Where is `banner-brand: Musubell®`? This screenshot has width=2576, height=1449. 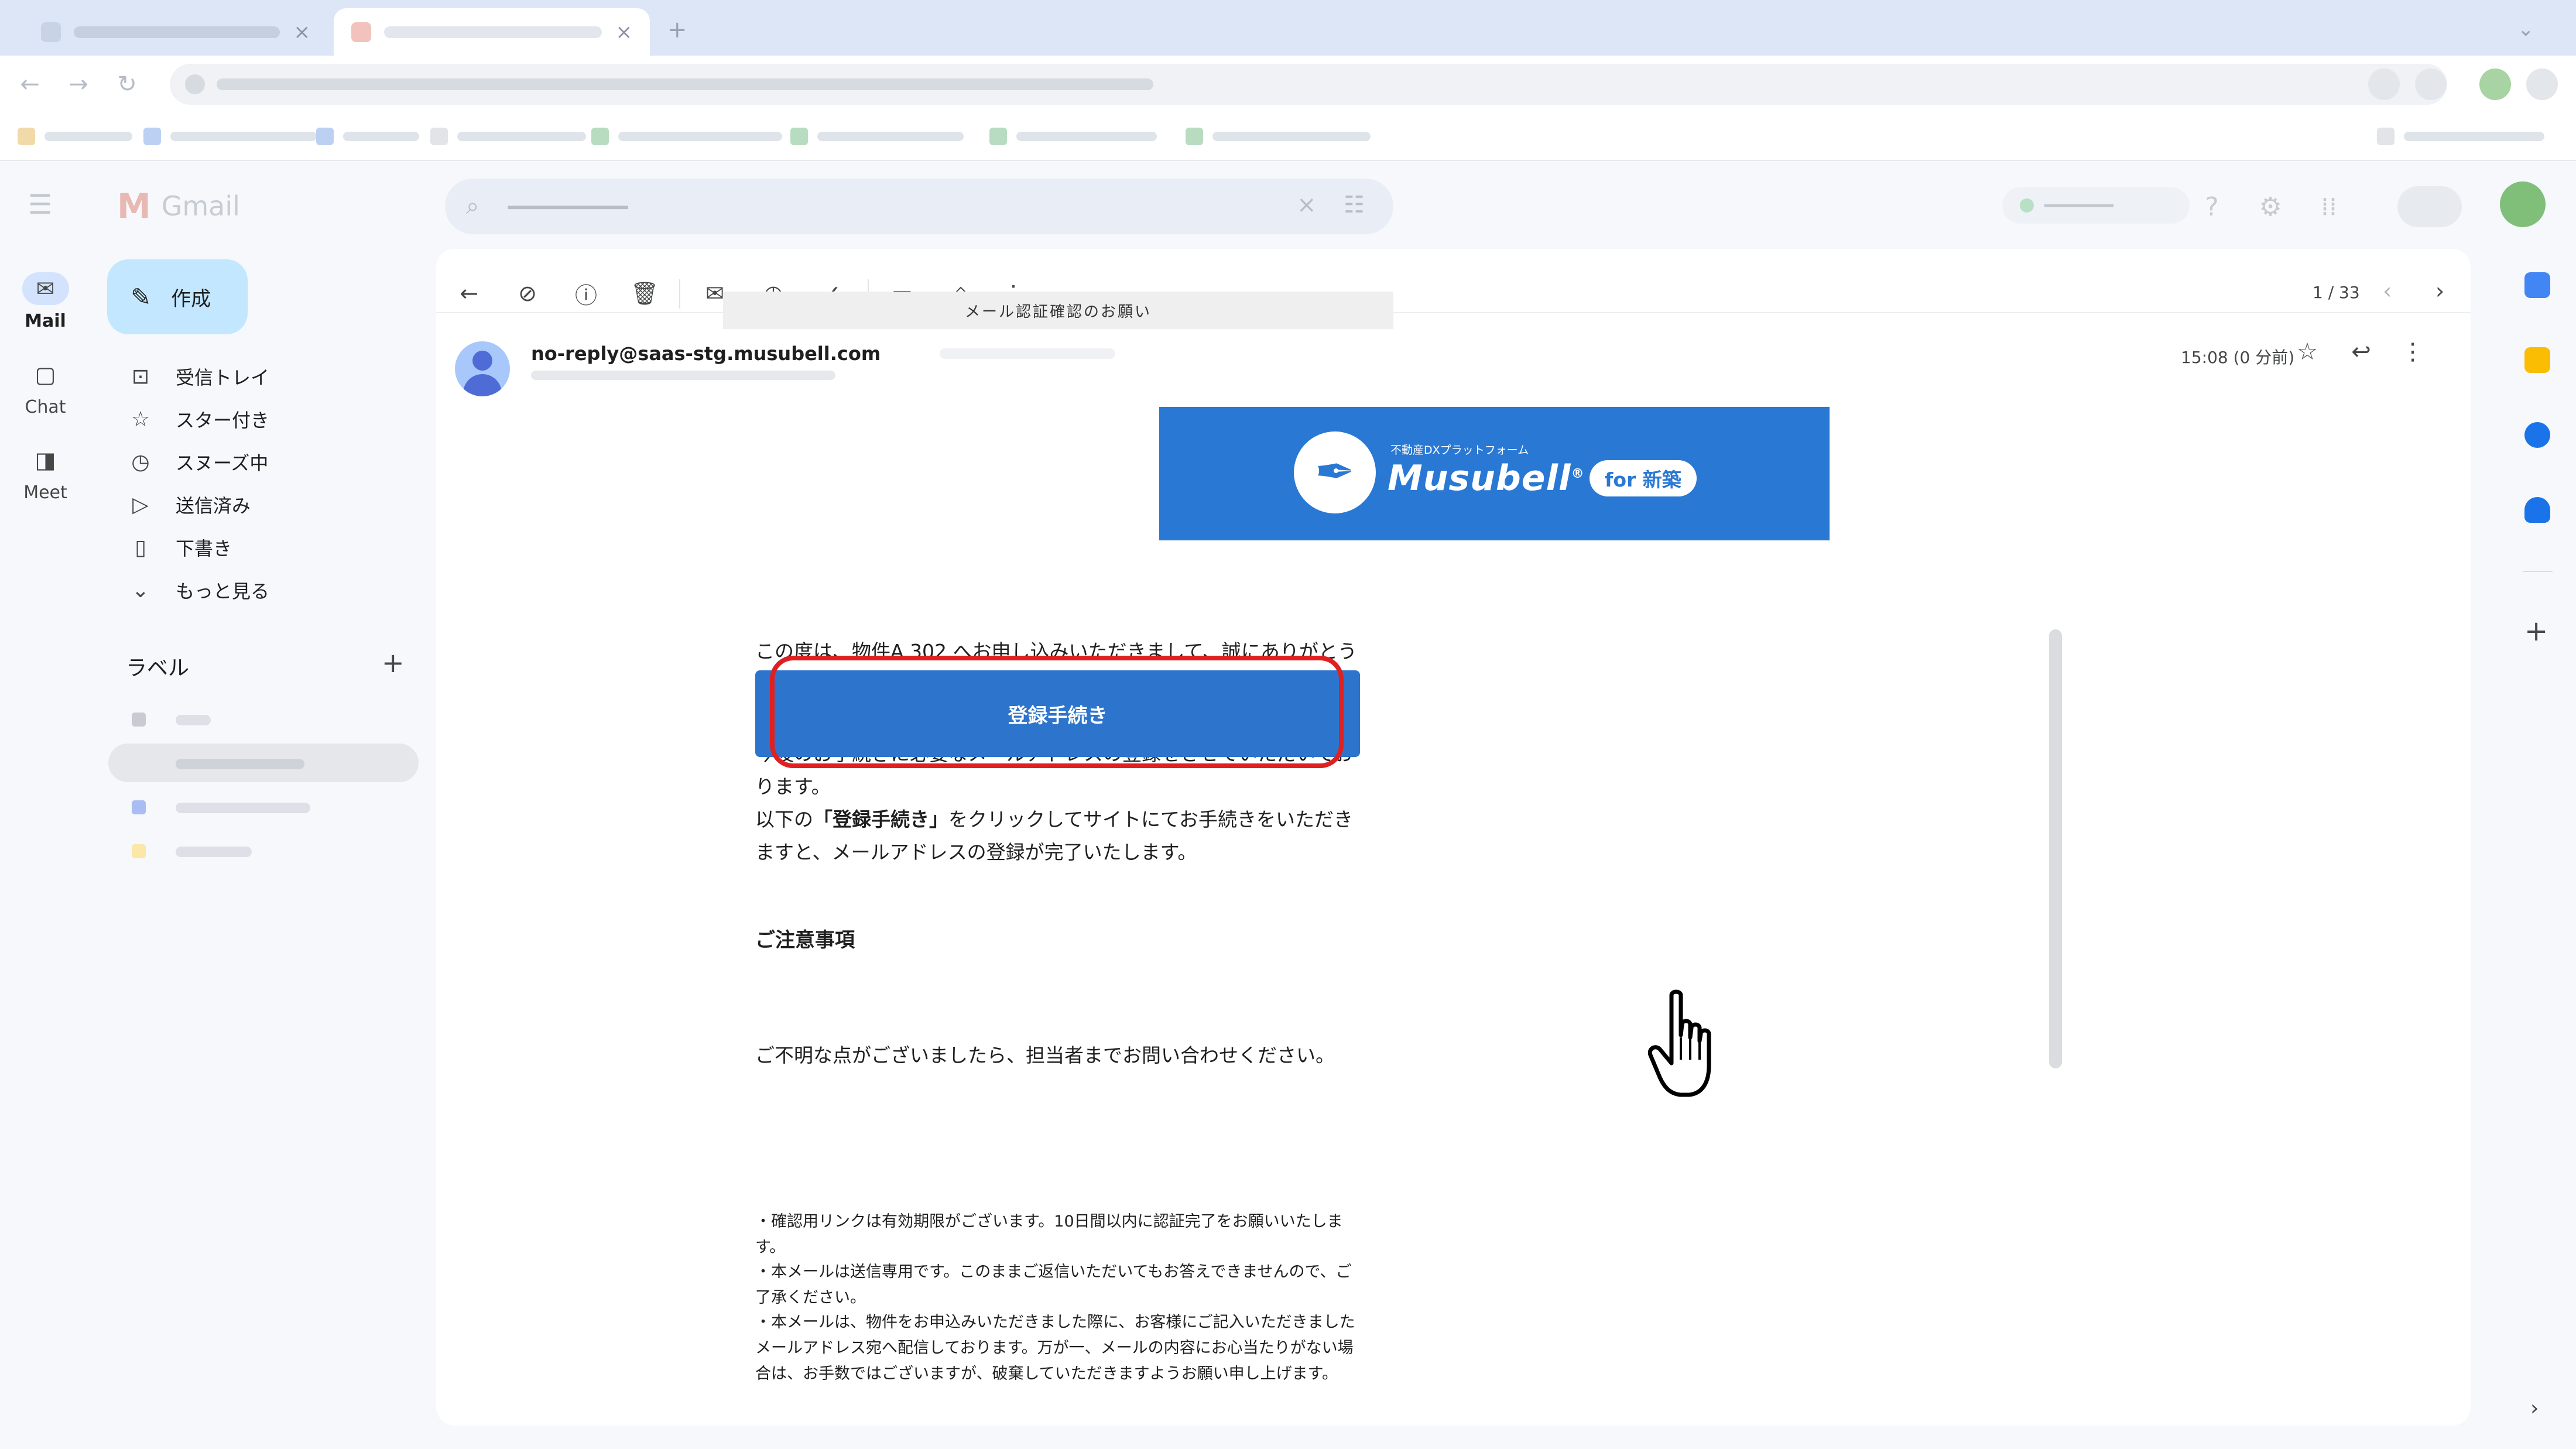
banner-brand: Musubell® is located at coordinates (1487, 478).